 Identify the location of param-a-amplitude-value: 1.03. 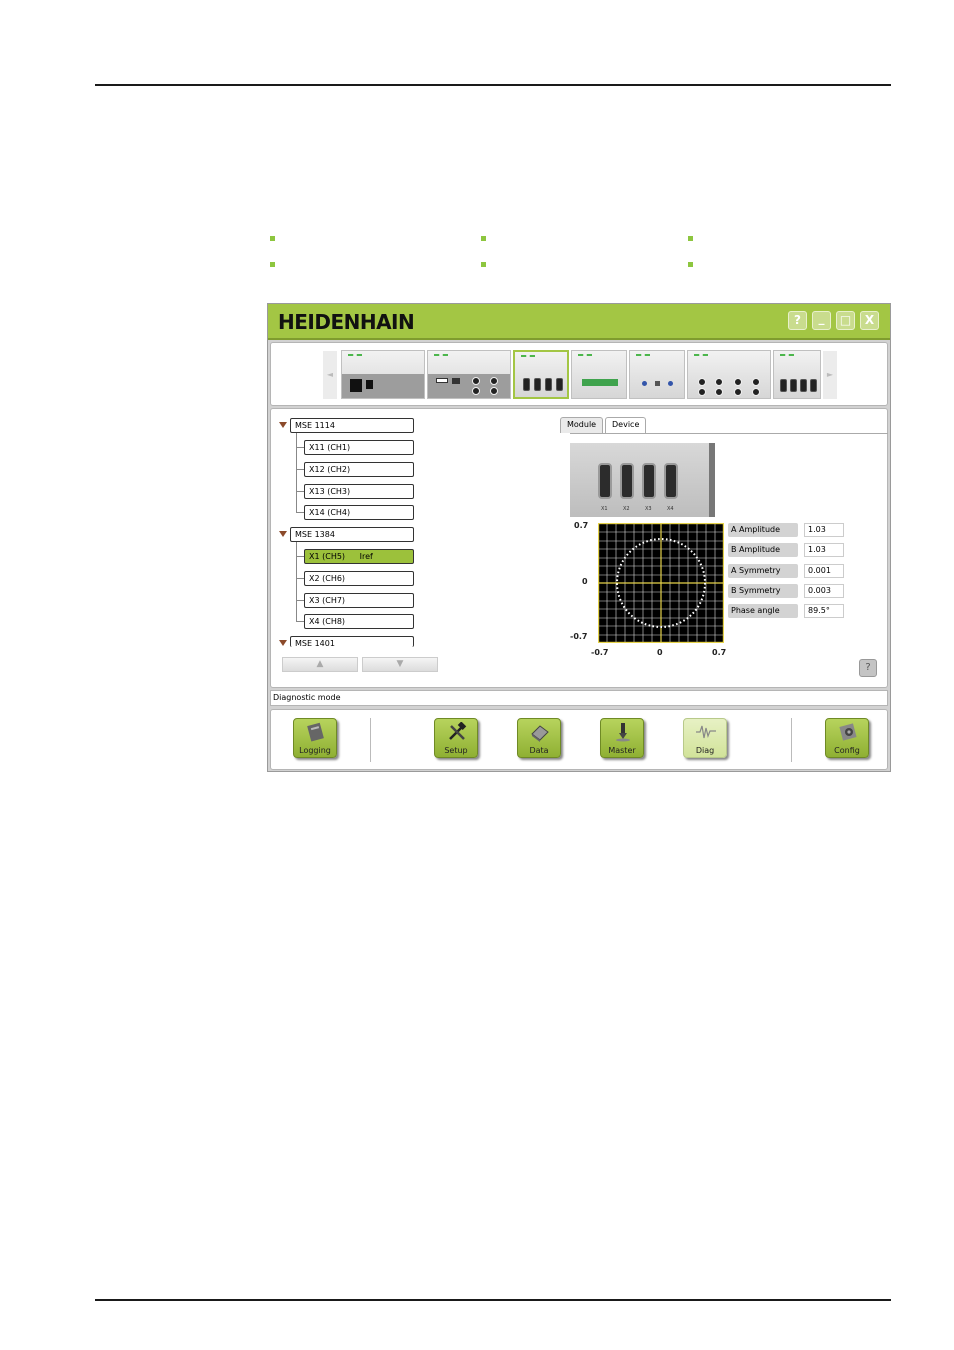
(824, 530).